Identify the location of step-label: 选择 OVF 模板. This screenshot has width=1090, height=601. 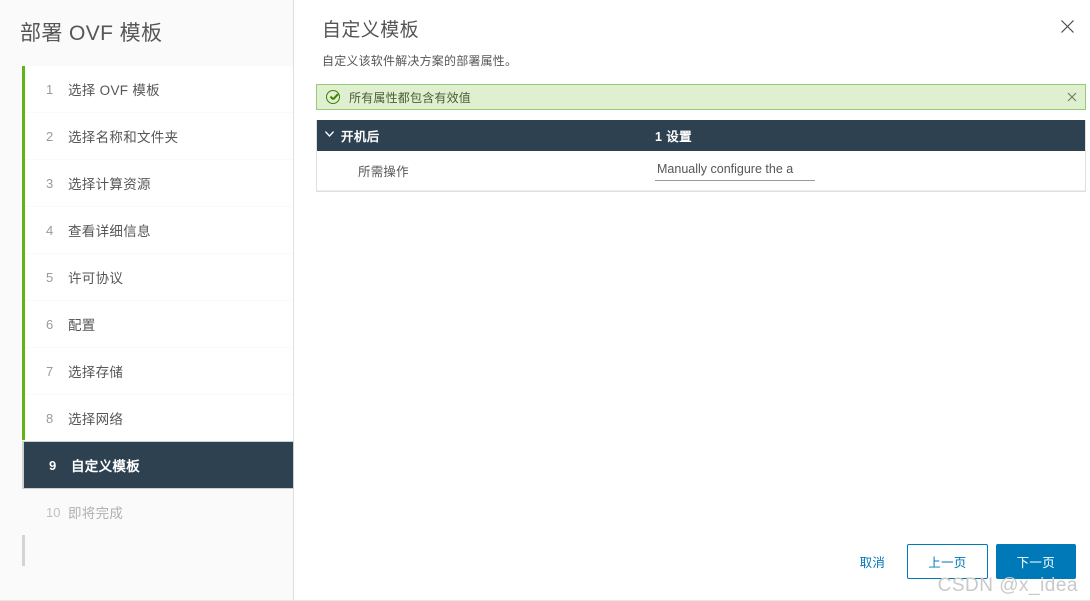
(114, 90).